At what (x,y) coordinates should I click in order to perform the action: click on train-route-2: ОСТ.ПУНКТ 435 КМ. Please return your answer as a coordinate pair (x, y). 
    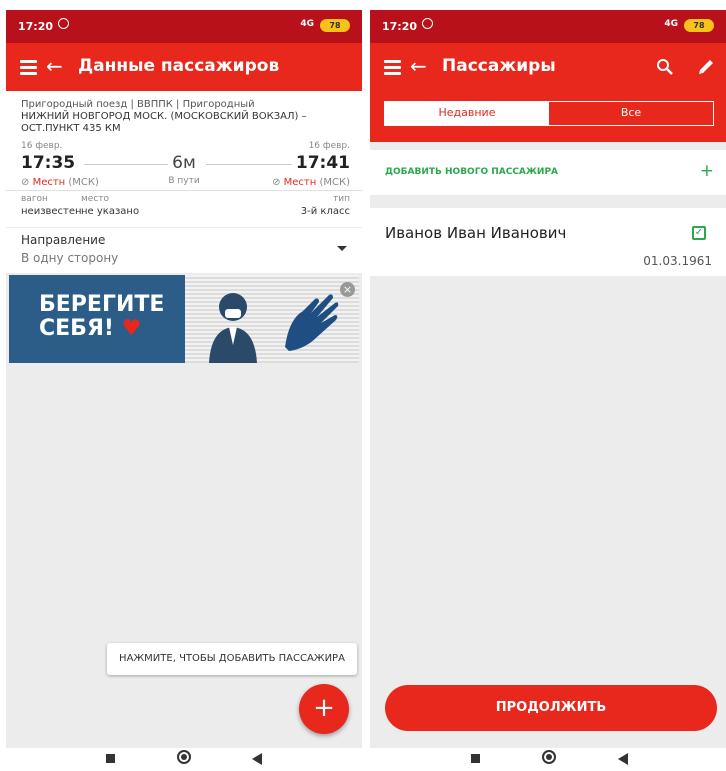
    Looking at the image, I should click on (71, 128).